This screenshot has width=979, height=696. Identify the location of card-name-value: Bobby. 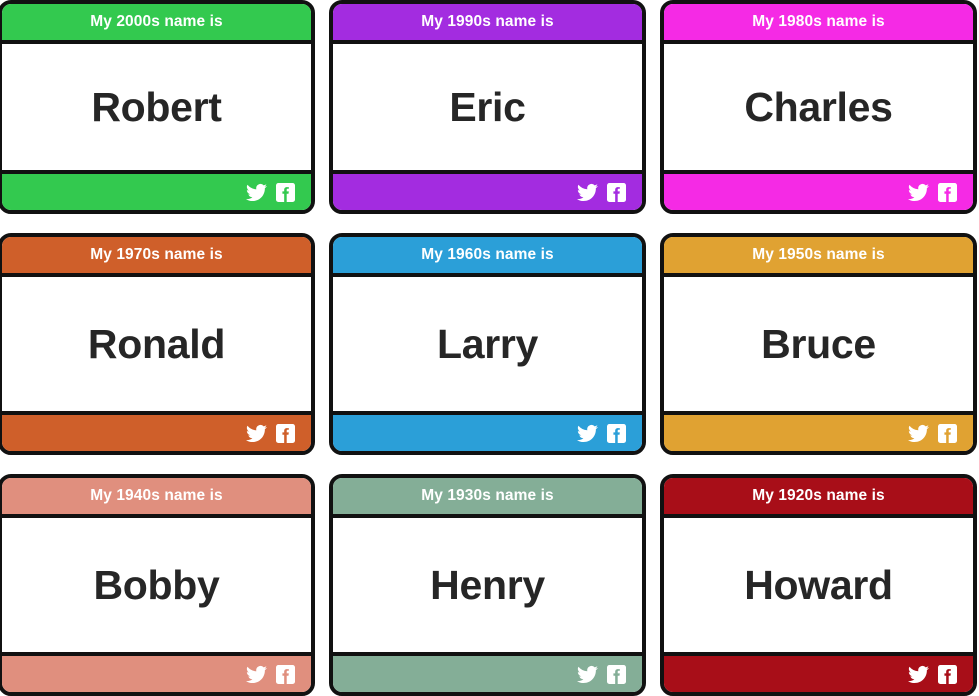
(156, 584).